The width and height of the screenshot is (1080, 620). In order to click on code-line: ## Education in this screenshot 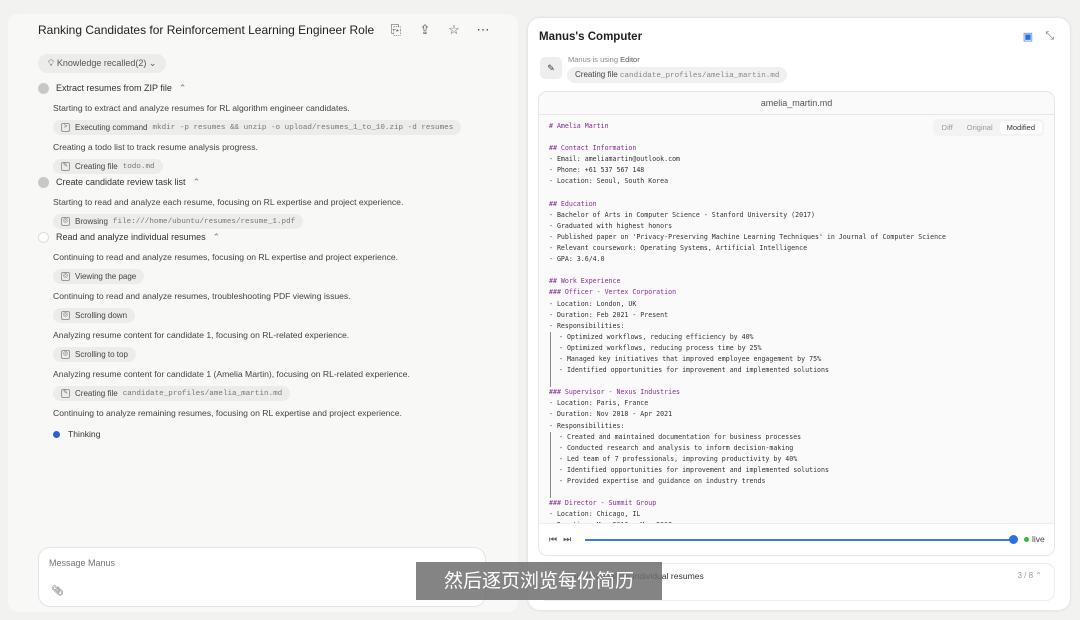, I will do `click(573, 203)`.